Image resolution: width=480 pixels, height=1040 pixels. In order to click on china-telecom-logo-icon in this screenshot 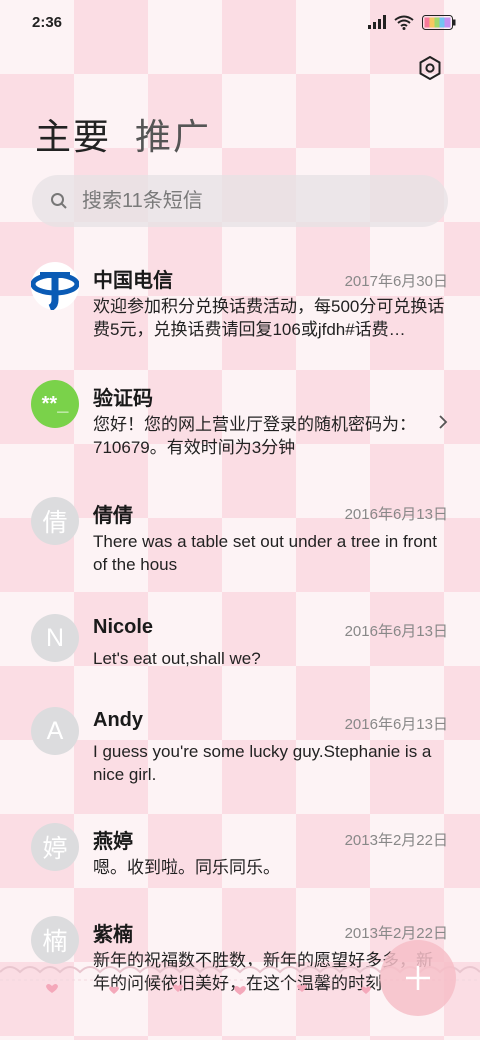, I will do `click(55, 291)`.